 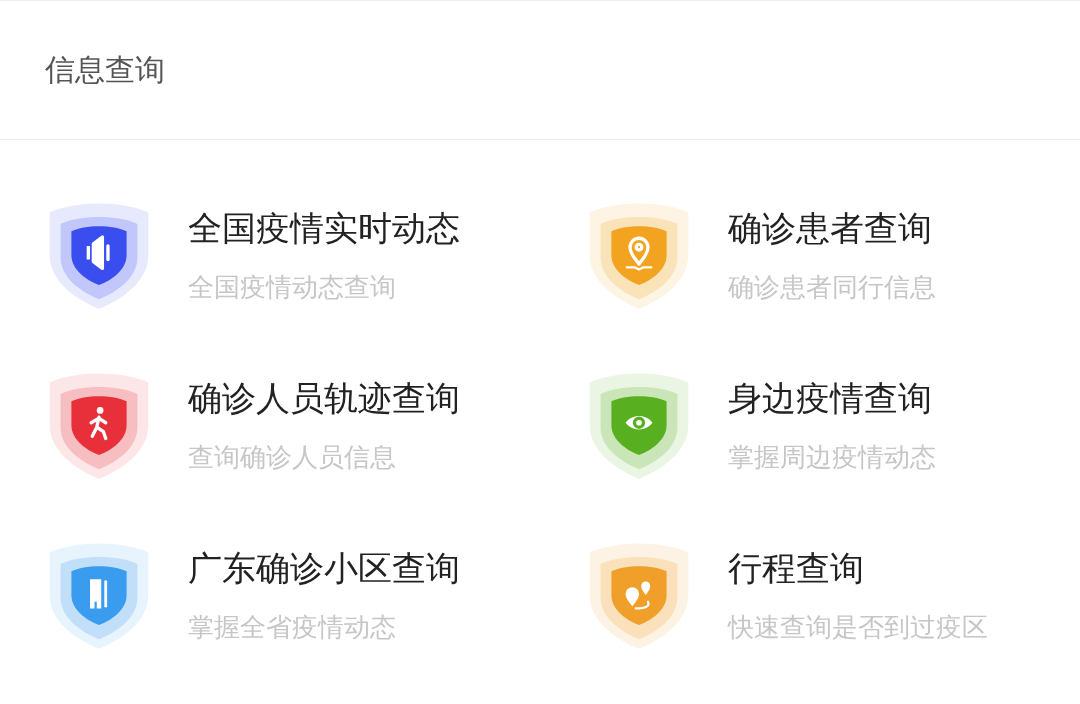 What do you see at coordinates (292, 457) in the screenshot?
I see `item-subtitle: 查询确诊人员信息` at bounding box center [292, 457].